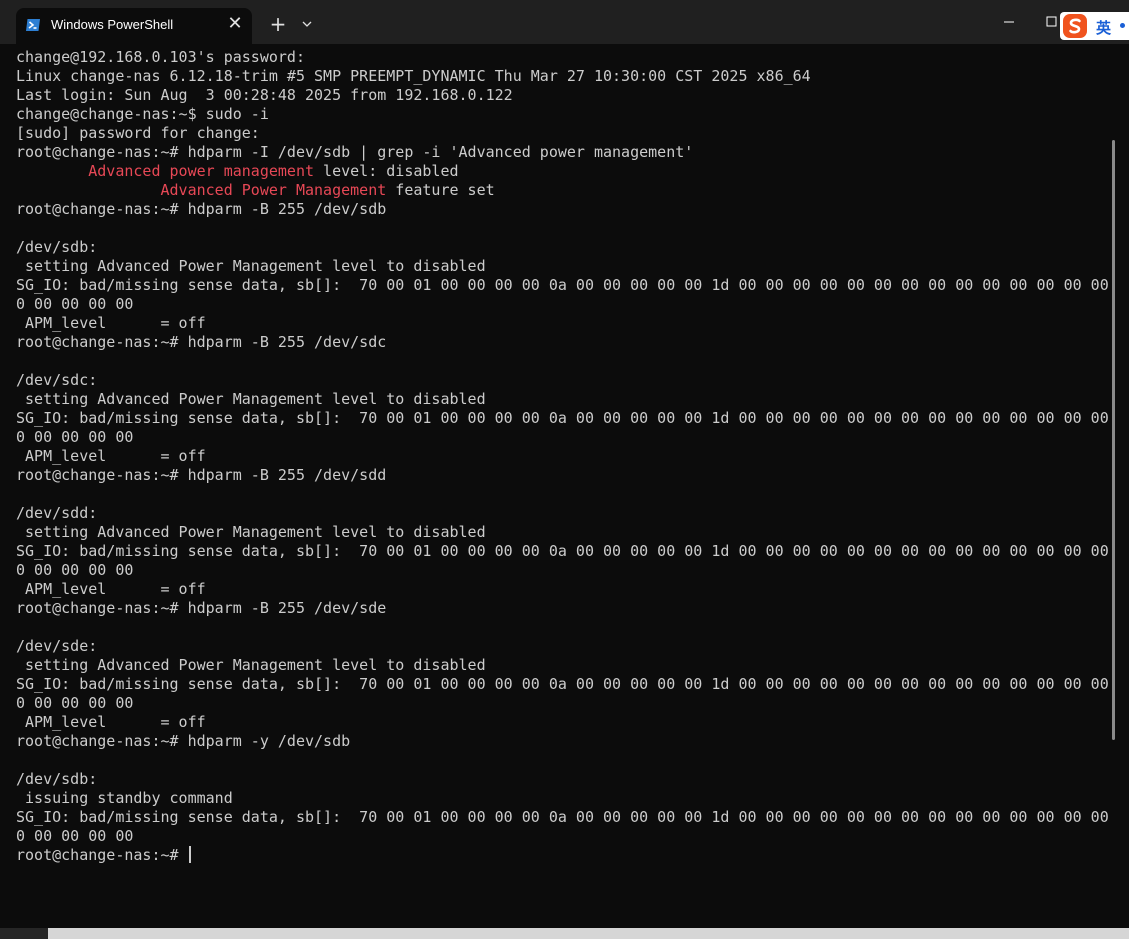 The image size is (1129, 939). Describe the element at coordinates (1122, 25) in the screenshot. I see `ime-dot` at that location.